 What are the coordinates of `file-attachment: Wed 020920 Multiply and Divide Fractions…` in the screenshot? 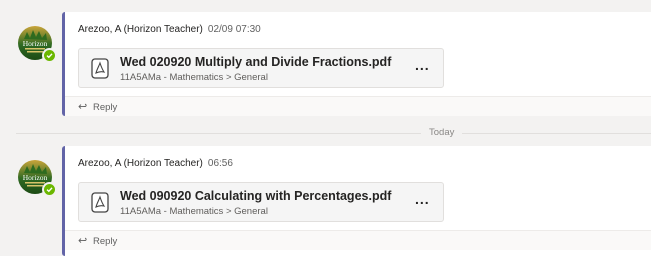 It's located at (261, 68).